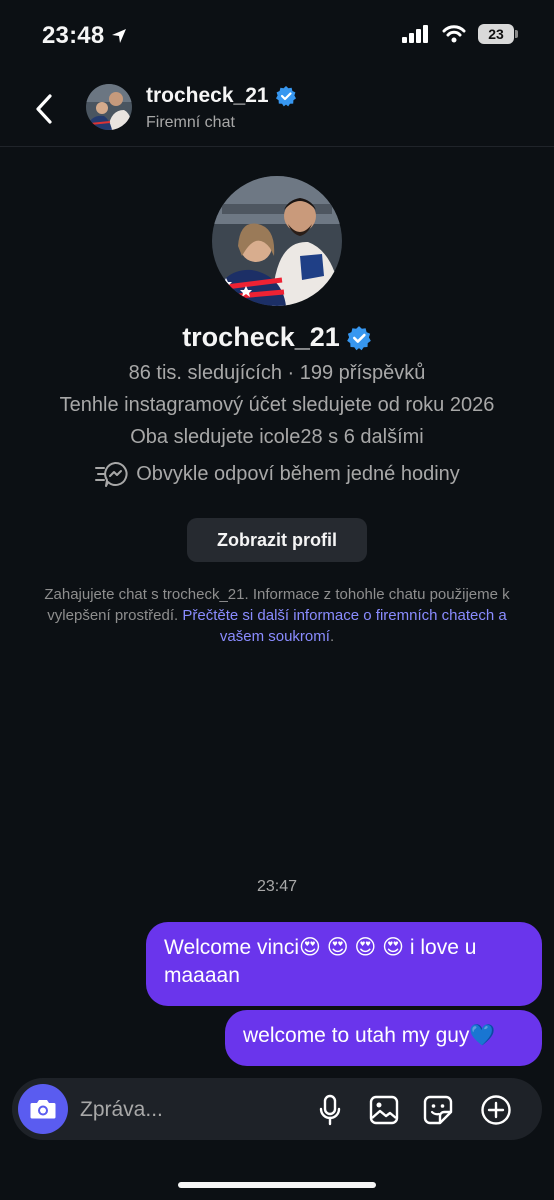 The width and height of the screenshot is (554, 1200). I want to click on header-subtitle: Firemní chat, so click(190, 122).